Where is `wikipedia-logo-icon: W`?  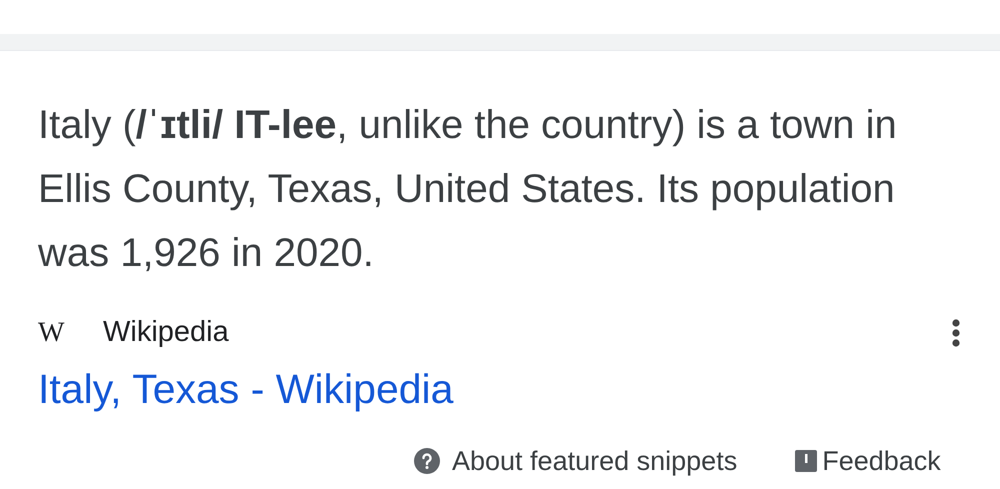 wikipedia-logo-icon: W is located at coordinates (56, 333).